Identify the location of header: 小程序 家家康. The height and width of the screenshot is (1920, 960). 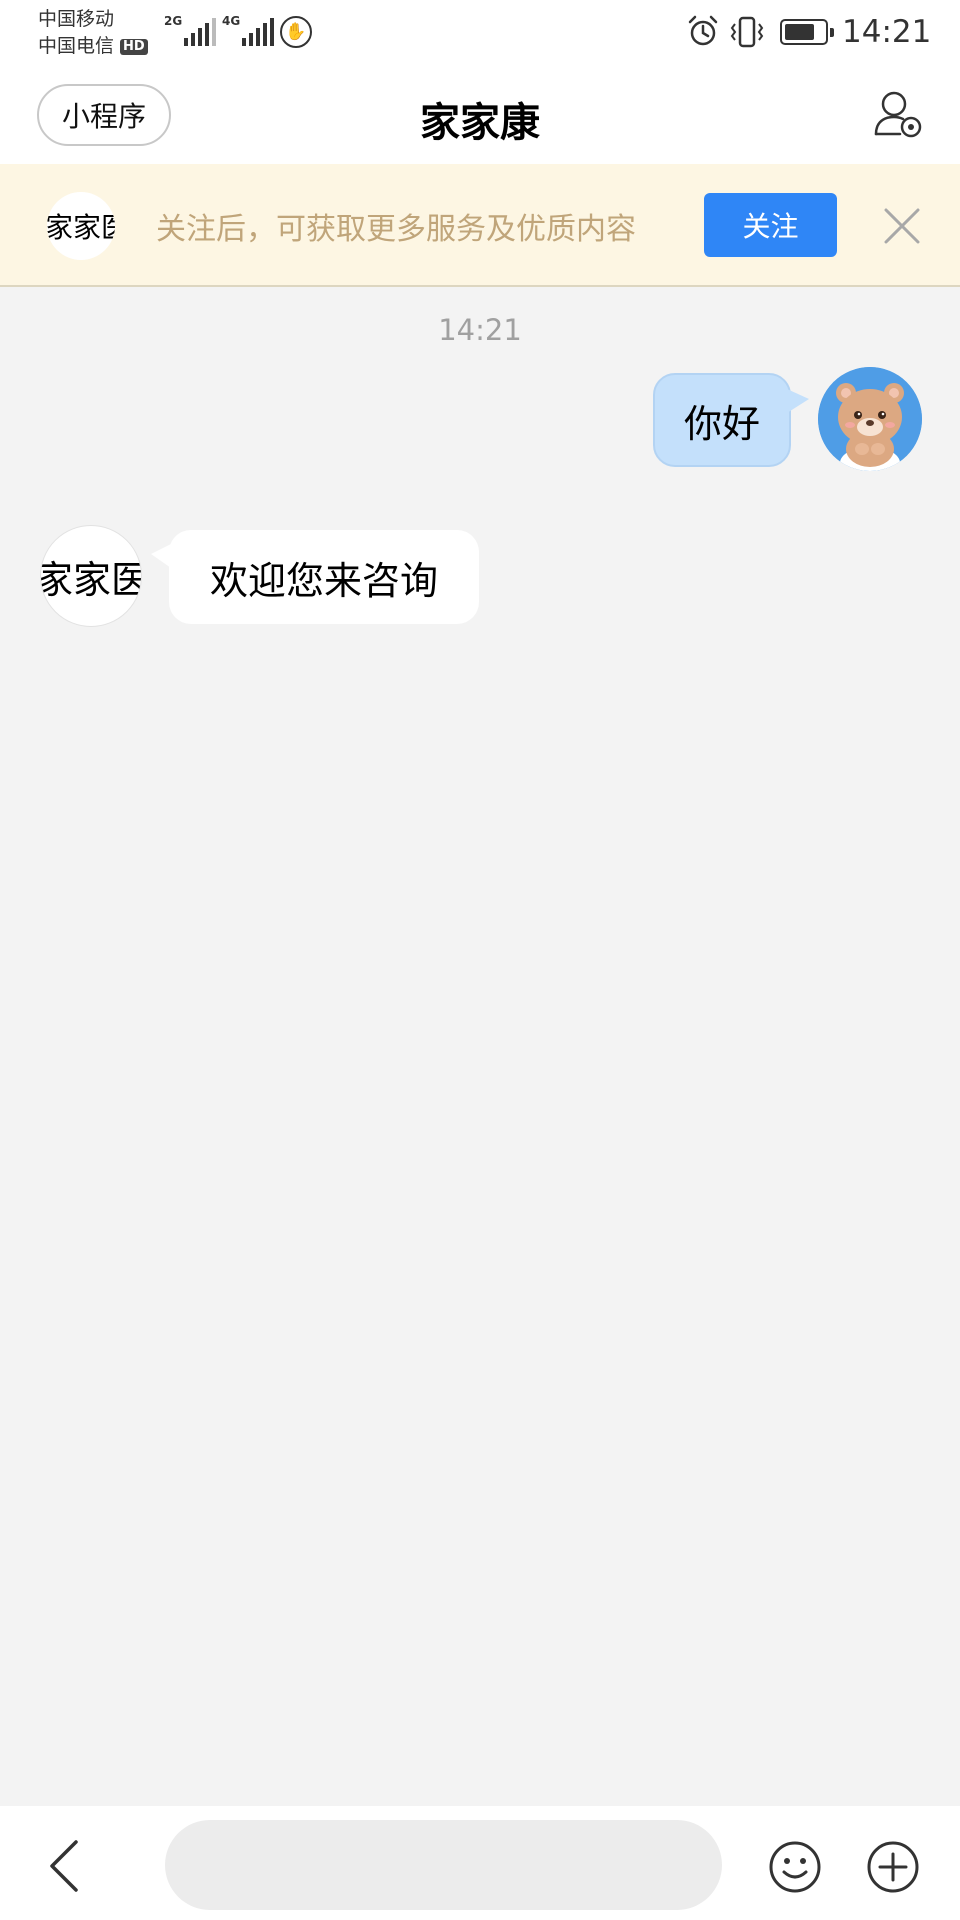
(480, 114).